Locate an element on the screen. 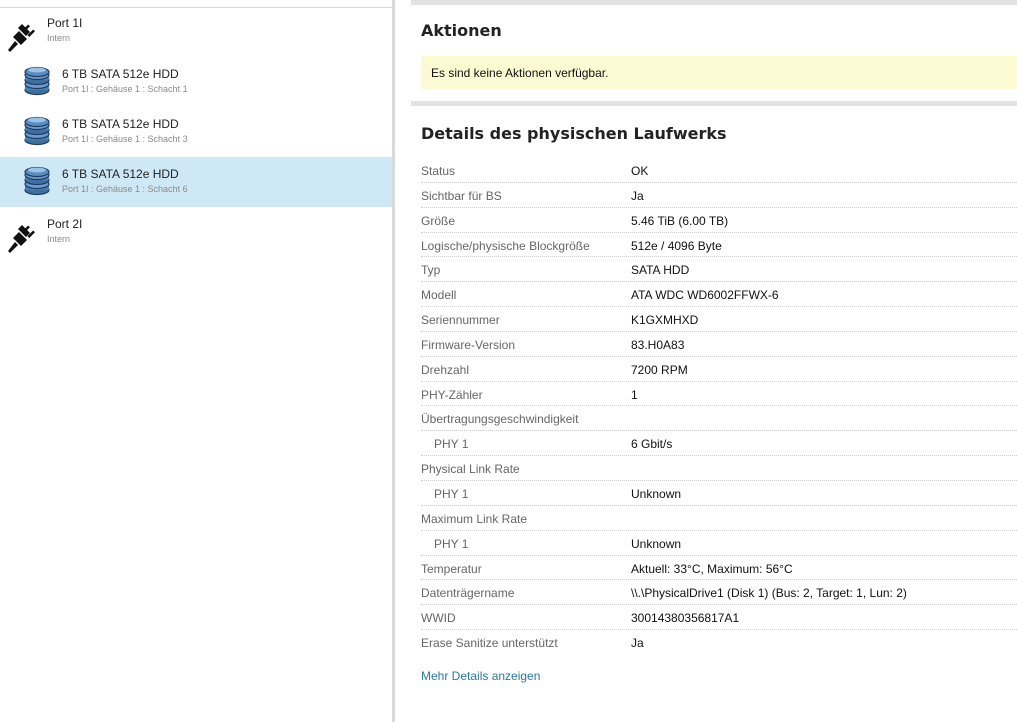 This screenshot has height=722, width=1017. details-label: Modell is located at coordinates (439, 295).